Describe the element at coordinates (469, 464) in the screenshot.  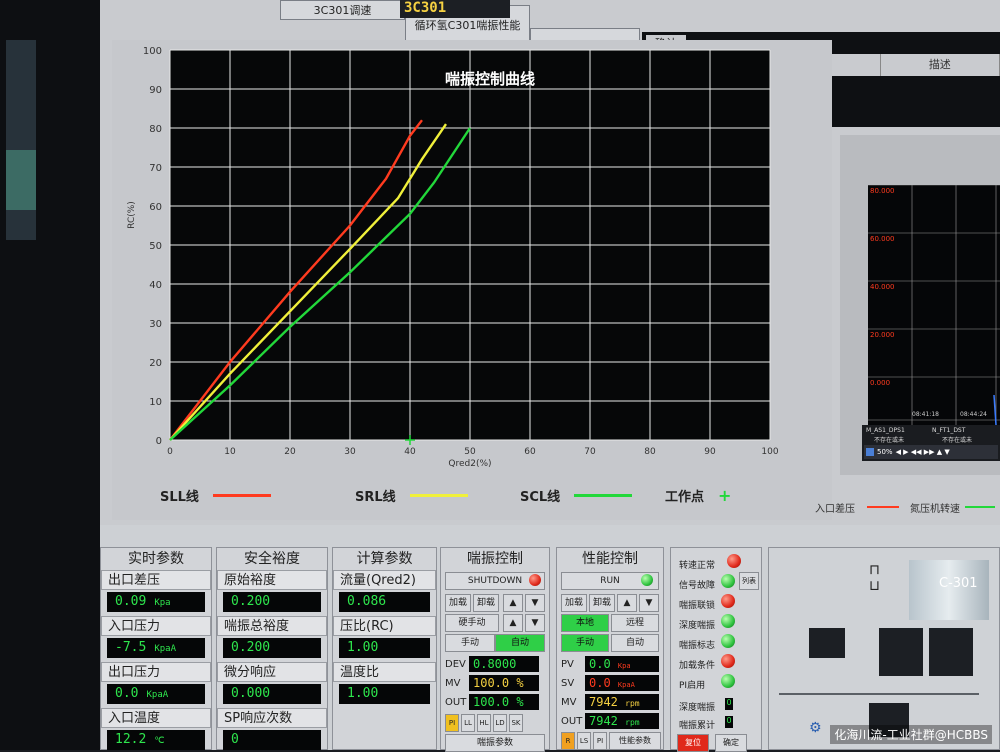
I see `x-axis-label: Qred2(%)` at that location.